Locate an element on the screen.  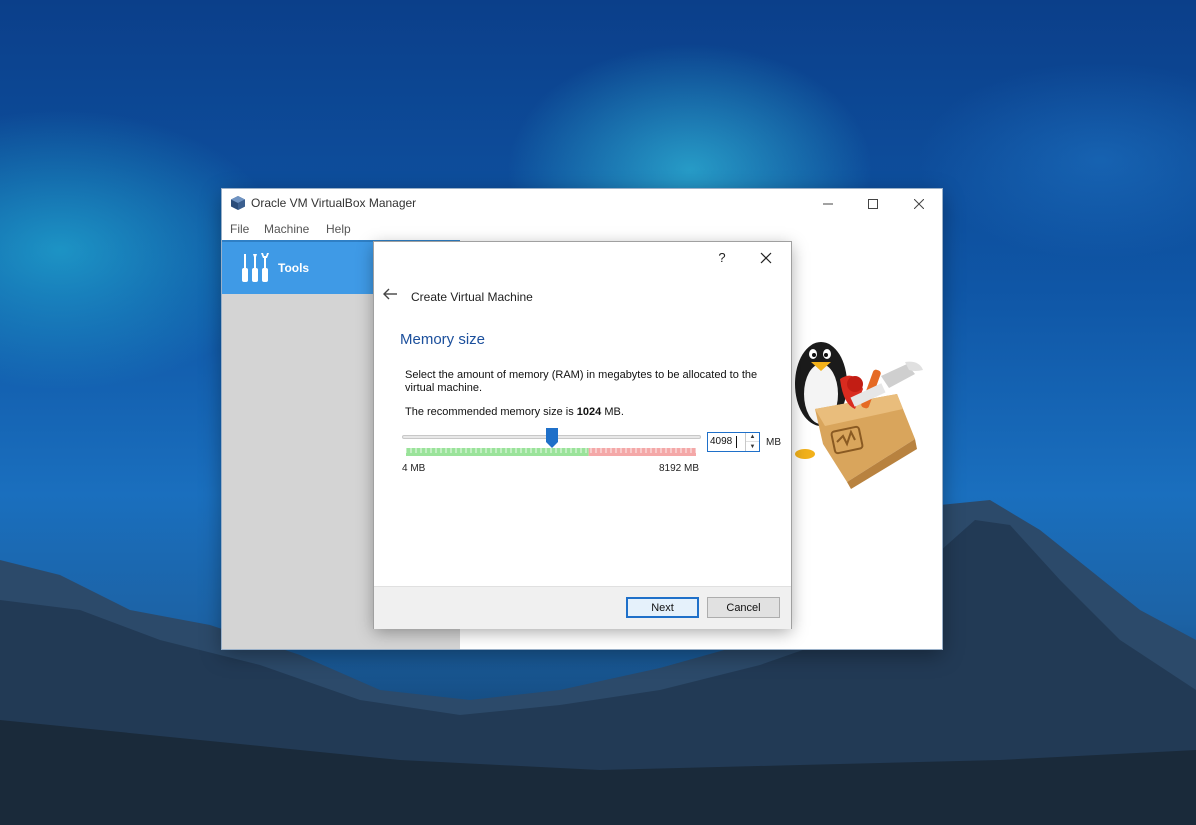
slider-max-label: 8192 MB is located at coordinates (679, 468).